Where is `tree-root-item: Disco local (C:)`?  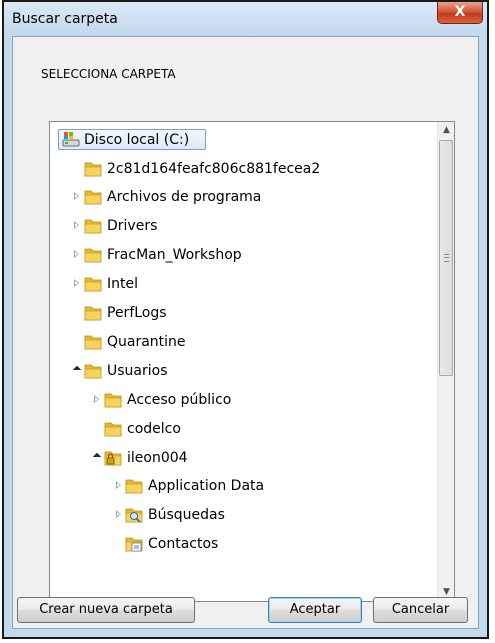 tree-root-item: Disco local (C:) is located at coordinates (240, 140).